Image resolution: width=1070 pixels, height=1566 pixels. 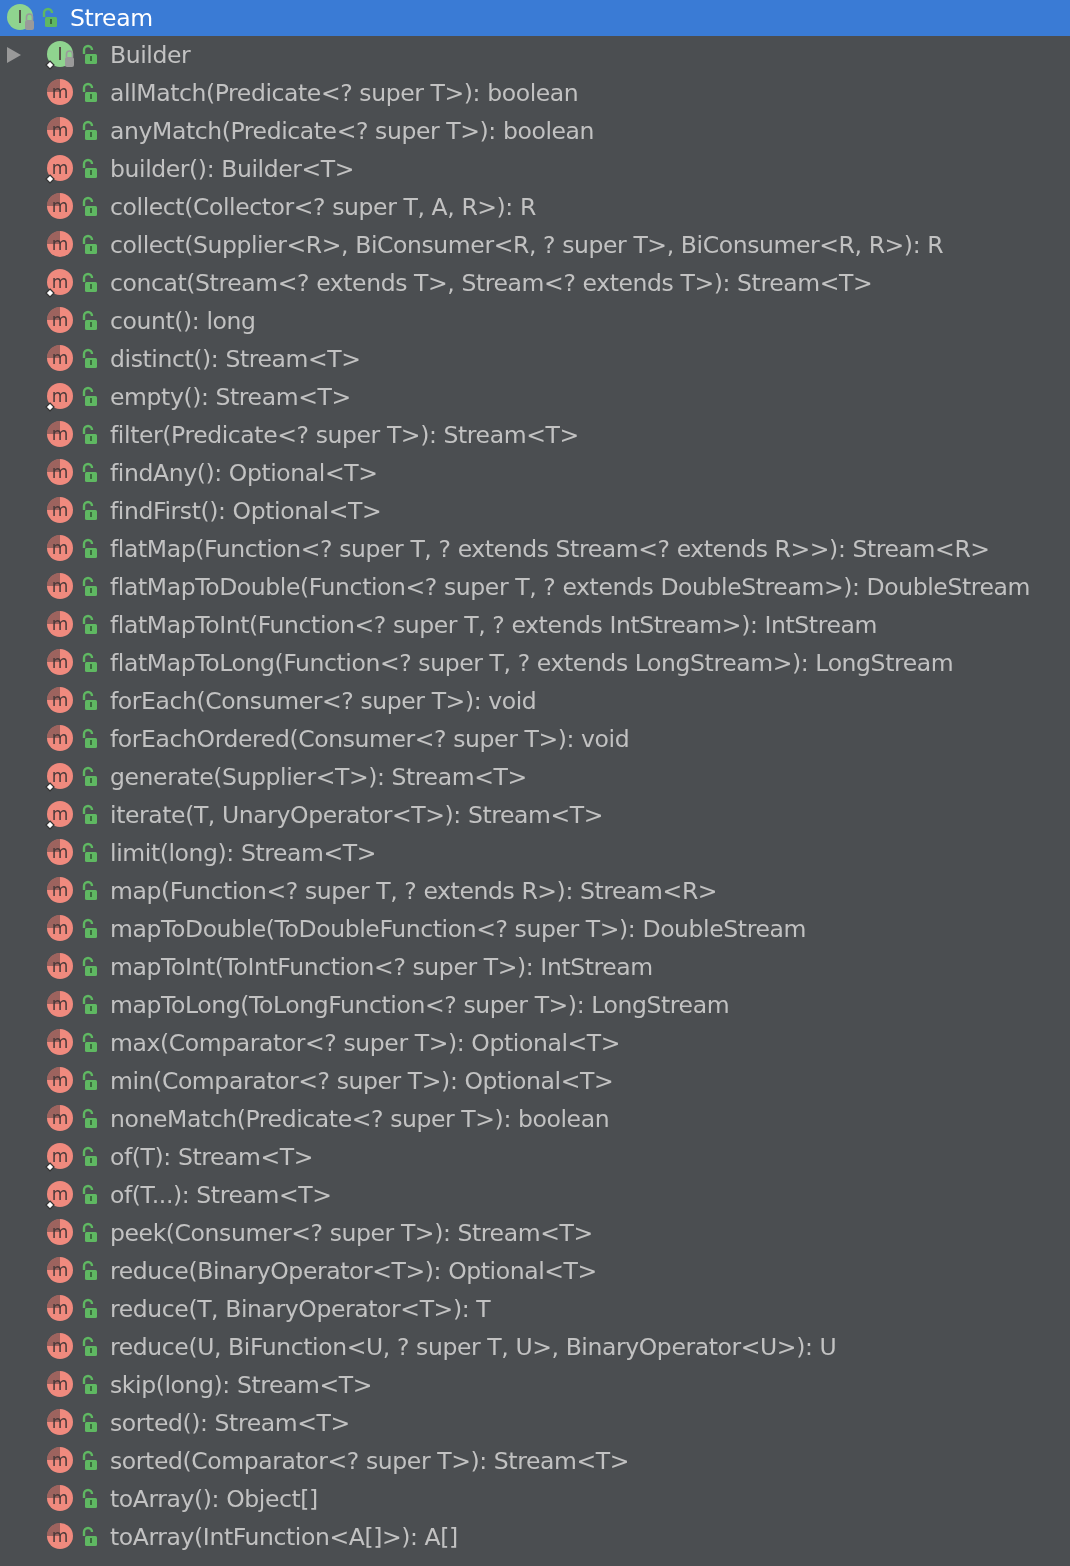 I want to click on tree-item: m concat(Stream<? extends T>, Stream<? extends T>): Stream<T>, so click(x=535, y=283).